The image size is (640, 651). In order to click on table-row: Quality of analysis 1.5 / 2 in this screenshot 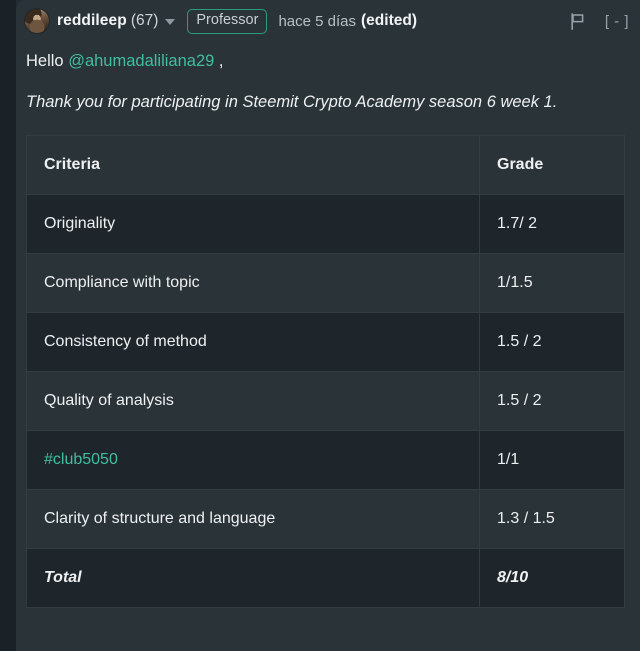, I will do `click(325, 401)`.